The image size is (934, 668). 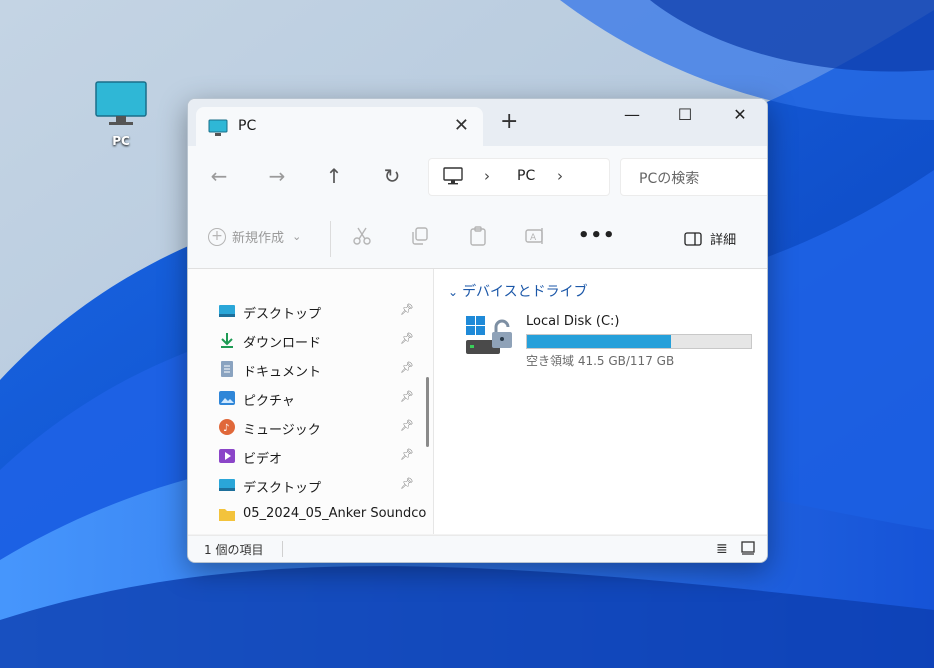 I want to click on status-bar: 1 個の項目 ≣, so click(x=477, y=548).